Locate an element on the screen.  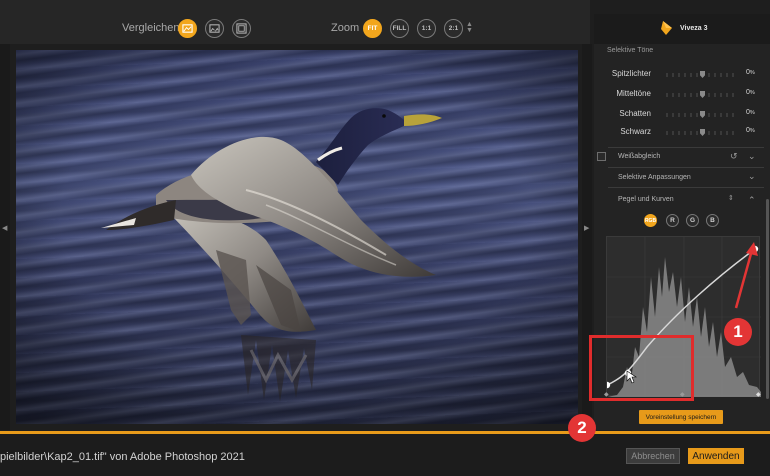
tone-row-midtones: Mitteltöne 0% is located at coordinates (682, 95).